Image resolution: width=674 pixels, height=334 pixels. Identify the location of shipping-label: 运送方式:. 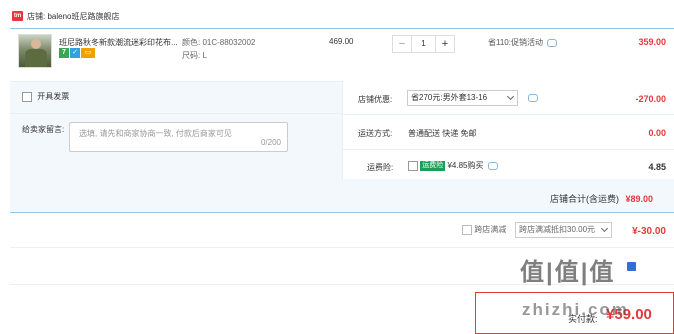
(375, 133).